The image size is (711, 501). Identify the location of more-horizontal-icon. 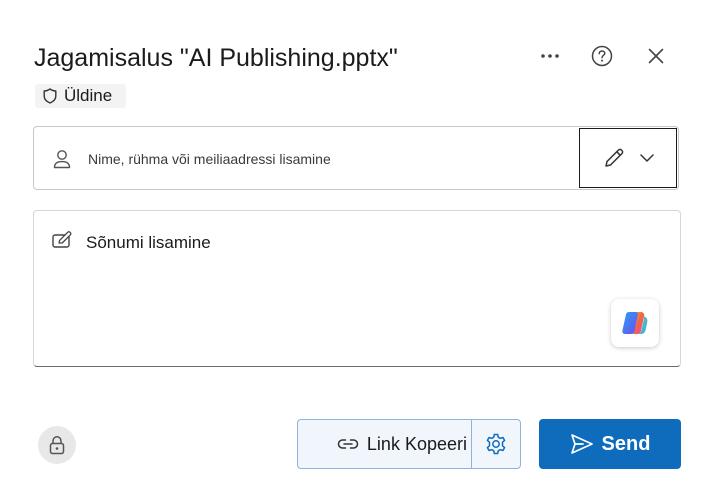
(550, 56).